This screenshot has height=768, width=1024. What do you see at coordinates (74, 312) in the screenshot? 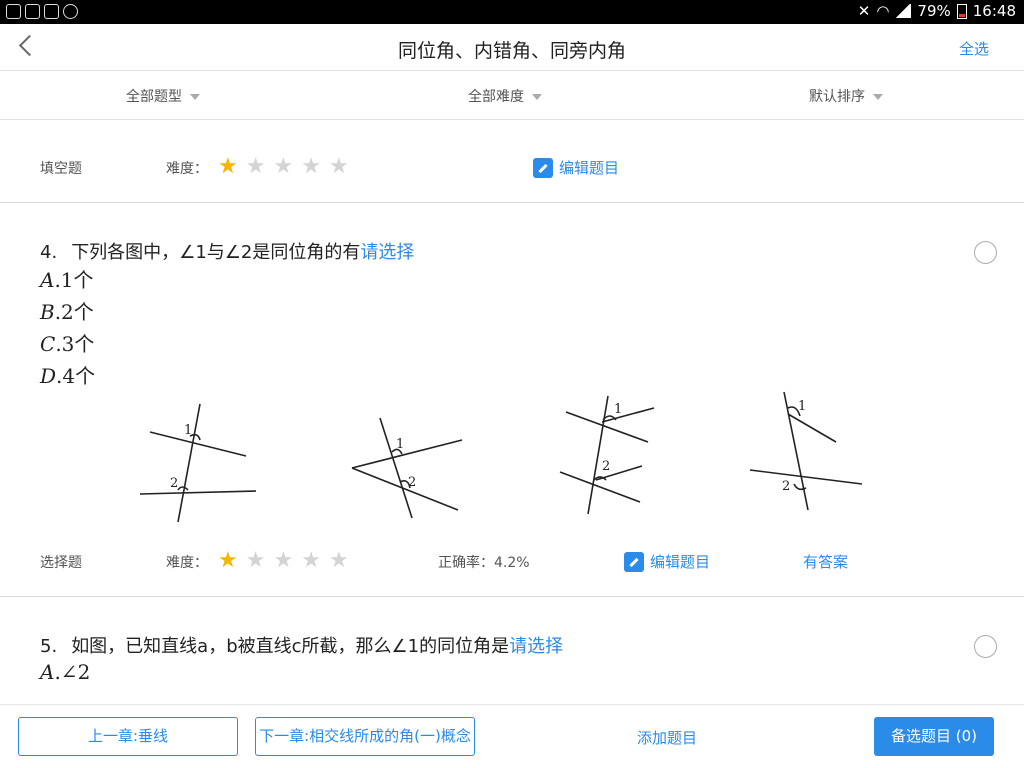
I see `option-text: .2个` at bounding box center [74, 312].